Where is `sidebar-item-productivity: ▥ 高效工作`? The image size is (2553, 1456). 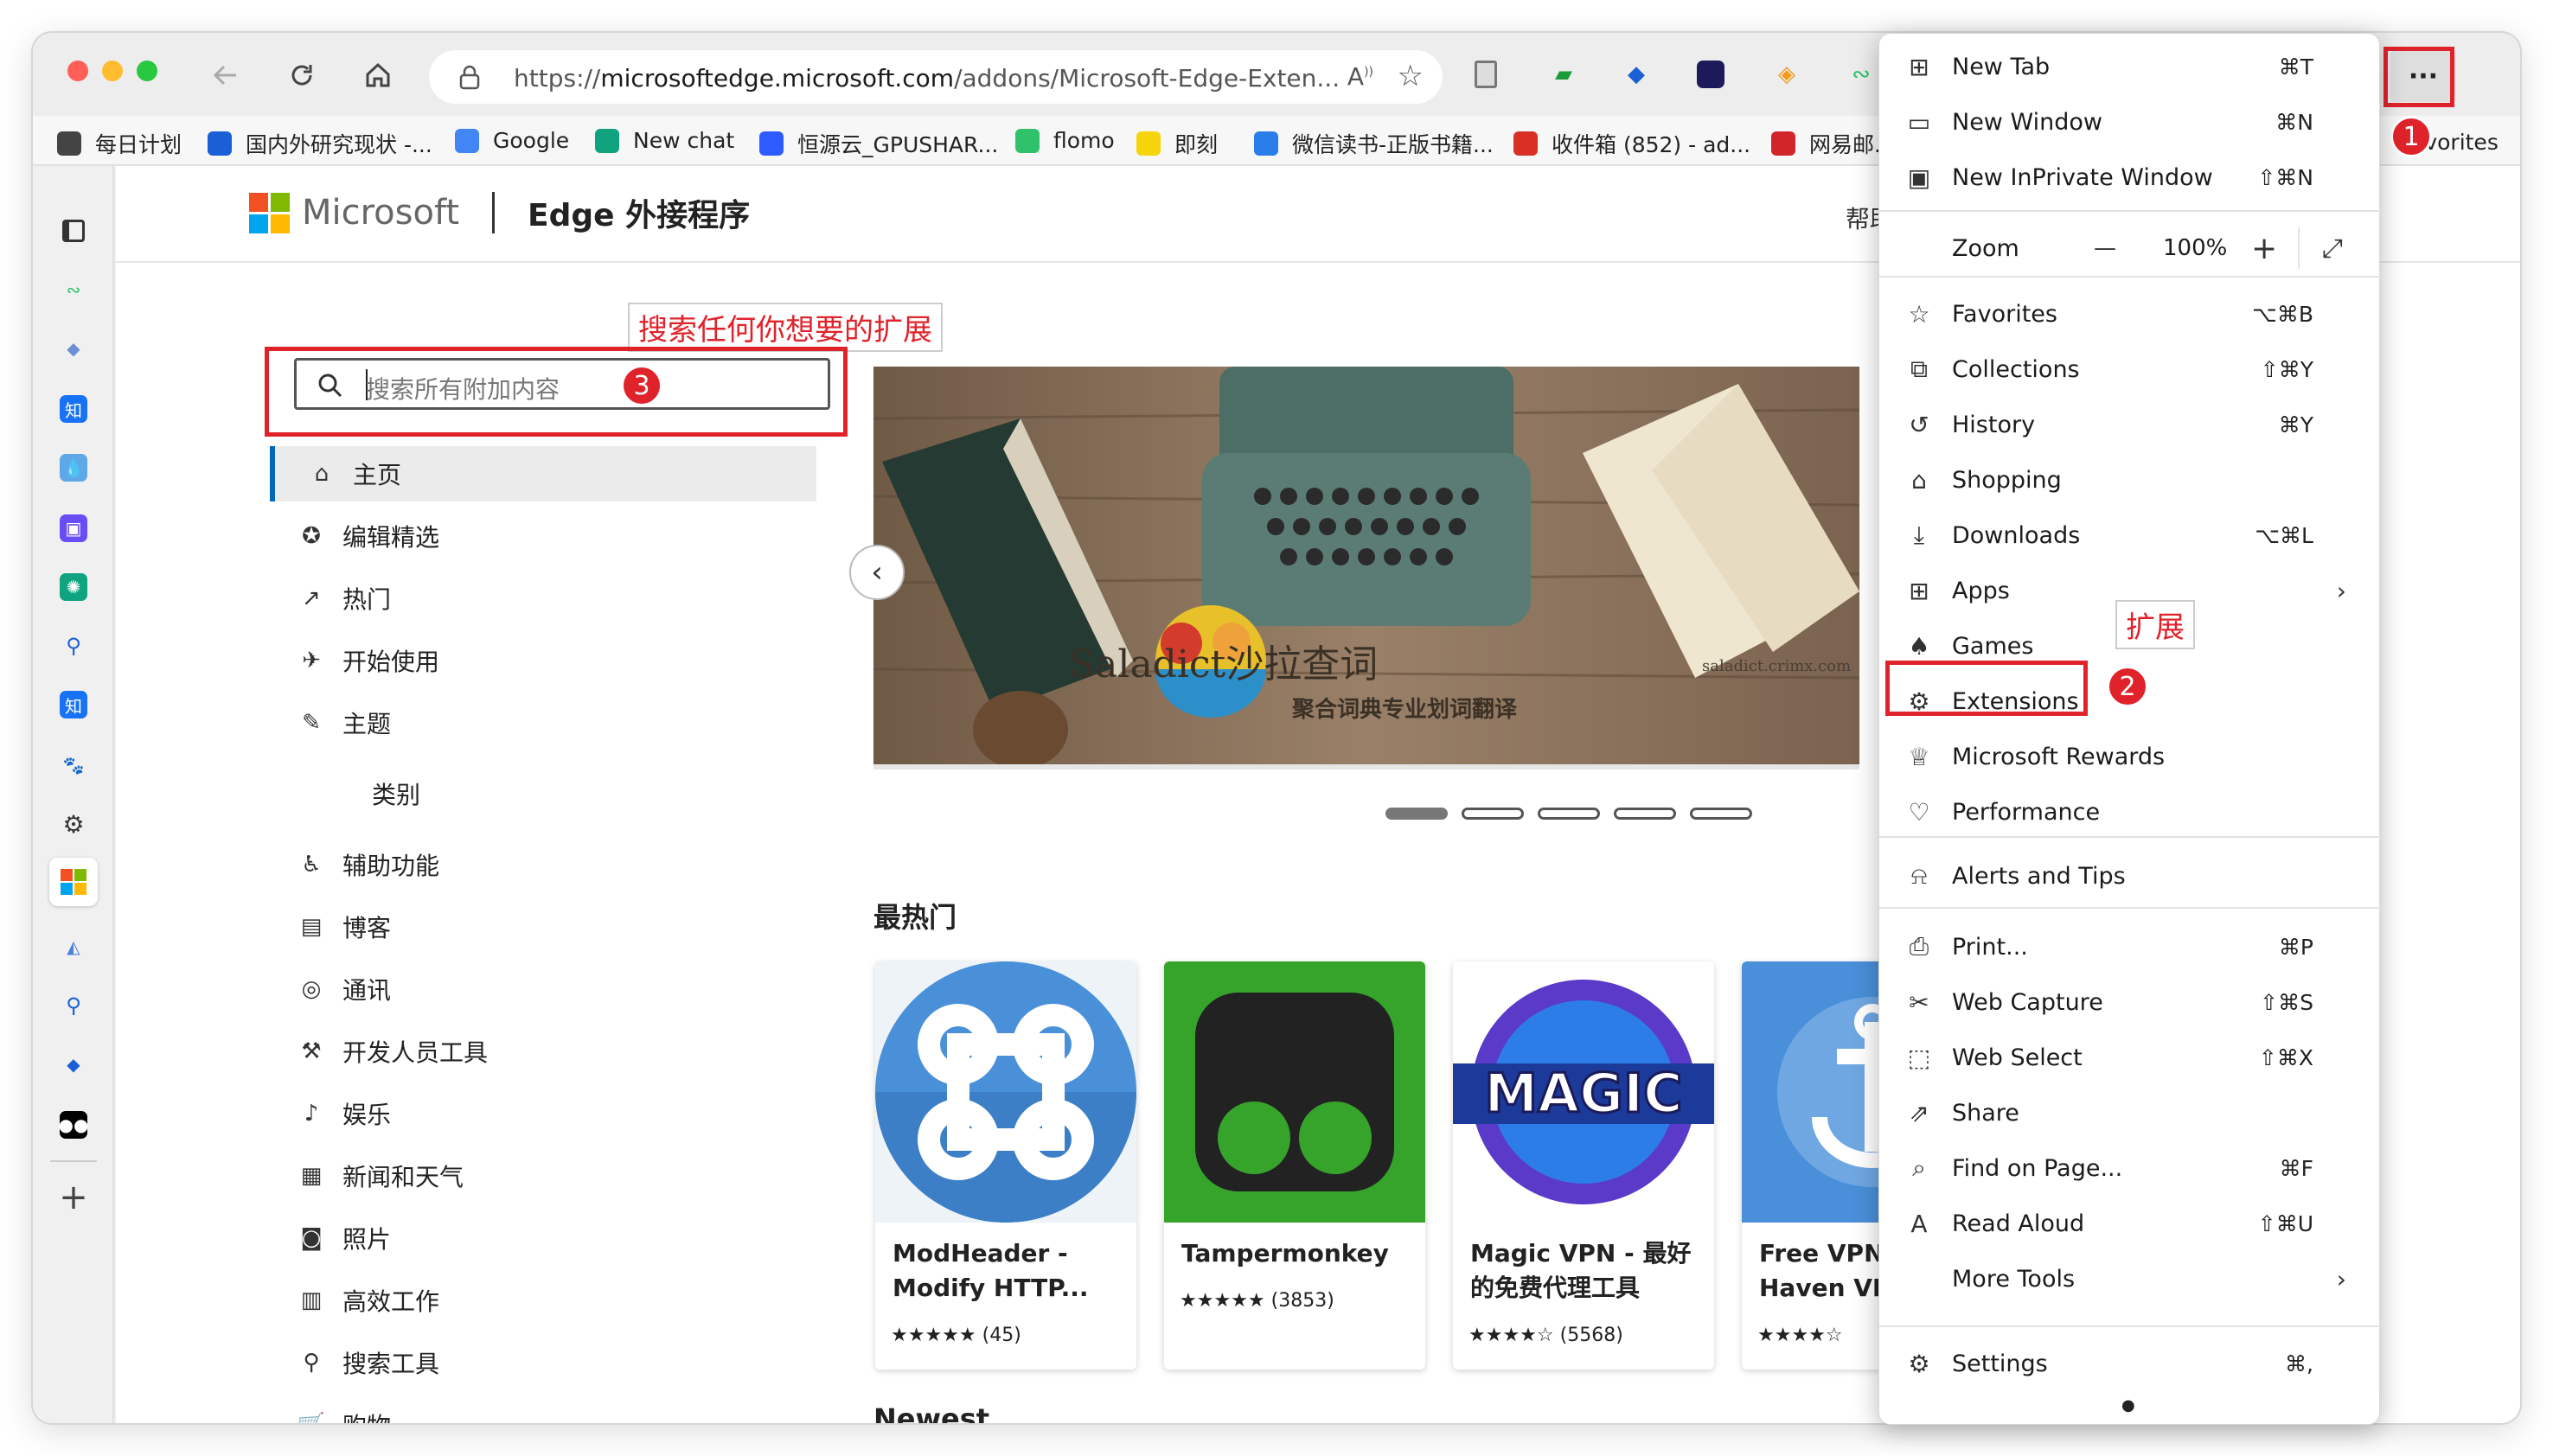 sidebar-item-productivity: ▥ 高效工作 is located at coordinates (486, 1300).